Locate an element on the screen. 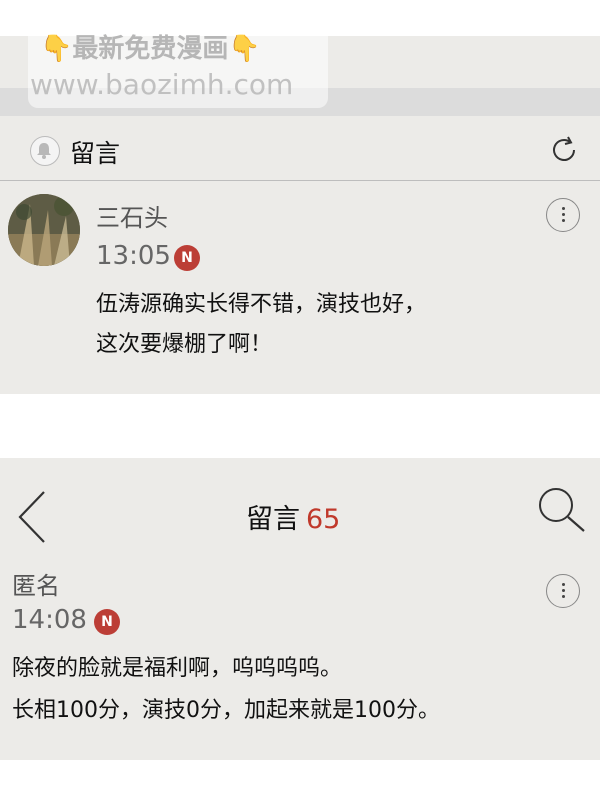 This screenshot has height=792, width=600. page-title: 留言 is located at coordinates (95, 153).